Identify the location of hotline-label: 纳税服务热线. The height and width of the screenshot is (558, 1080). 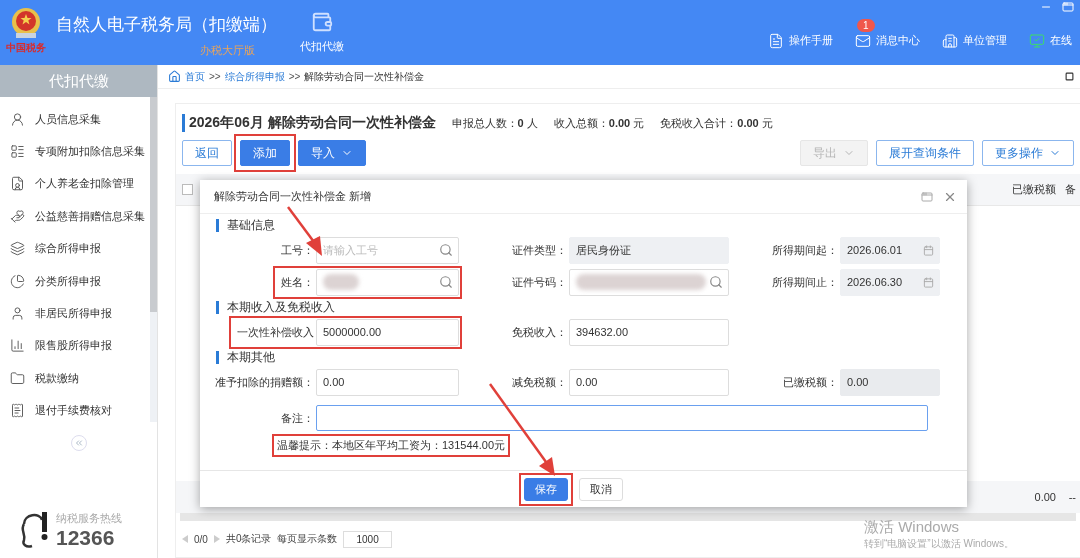
(89, 518).